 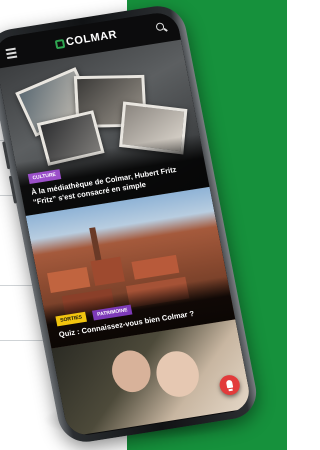 I want to click on category-tag: SORTIES, so click(x=71, y=318).